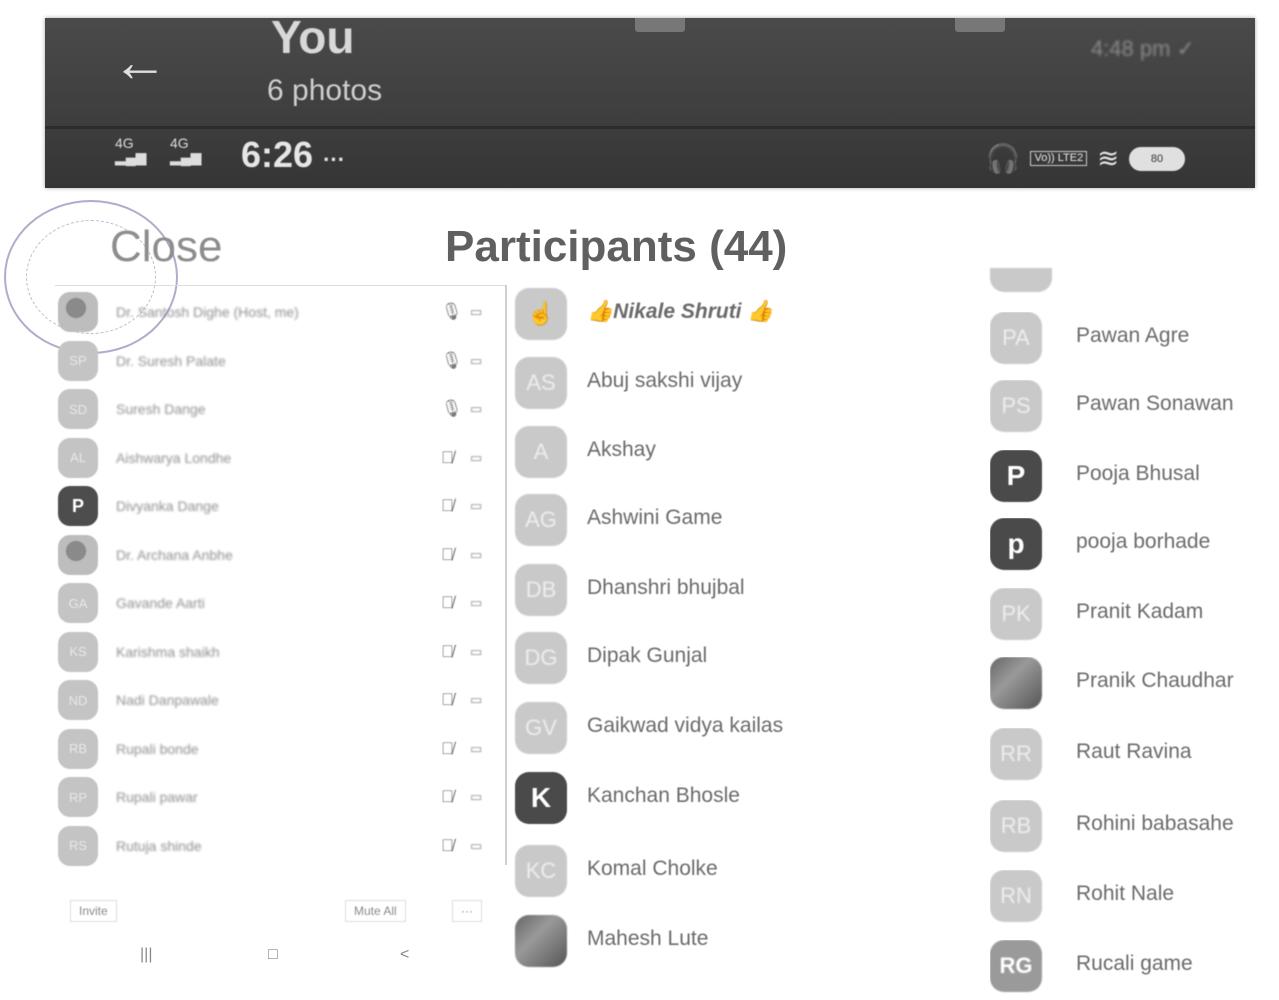 This screenshot has height=1000, width=1279. I want to click on participant-name: Dr. Santosh Dighe (Host, me), so click(207, 312).